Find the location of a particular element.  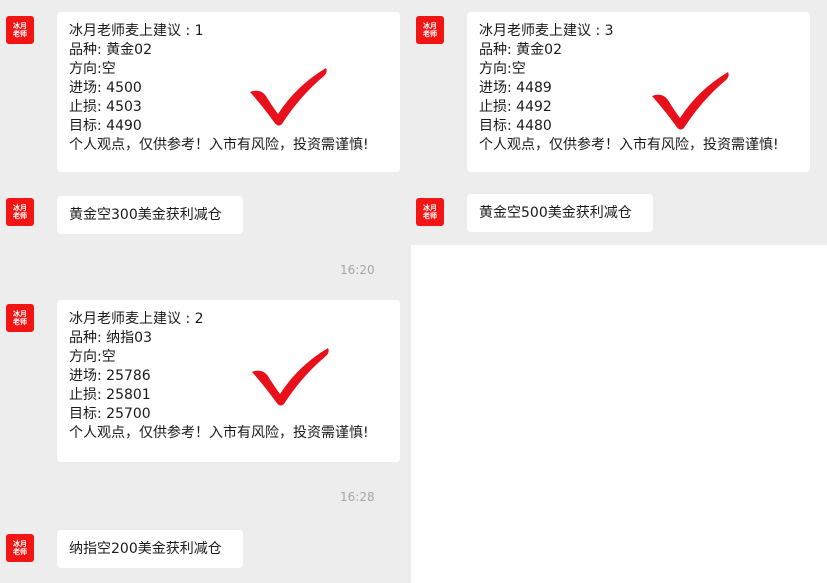

card-entry: 进场: 25786 is located at coordinates (110, 376).